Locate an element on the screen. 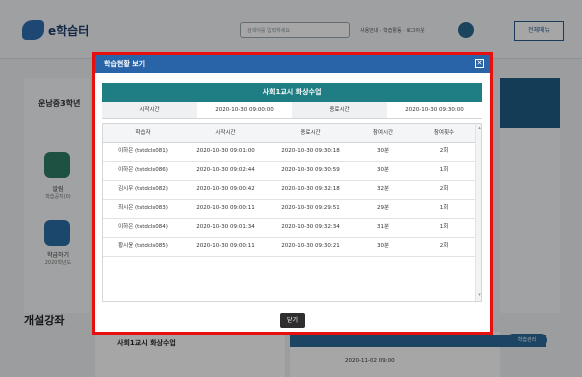  lesson-title: 사회1교시 화상수업 is located at coordinates (292, 92).